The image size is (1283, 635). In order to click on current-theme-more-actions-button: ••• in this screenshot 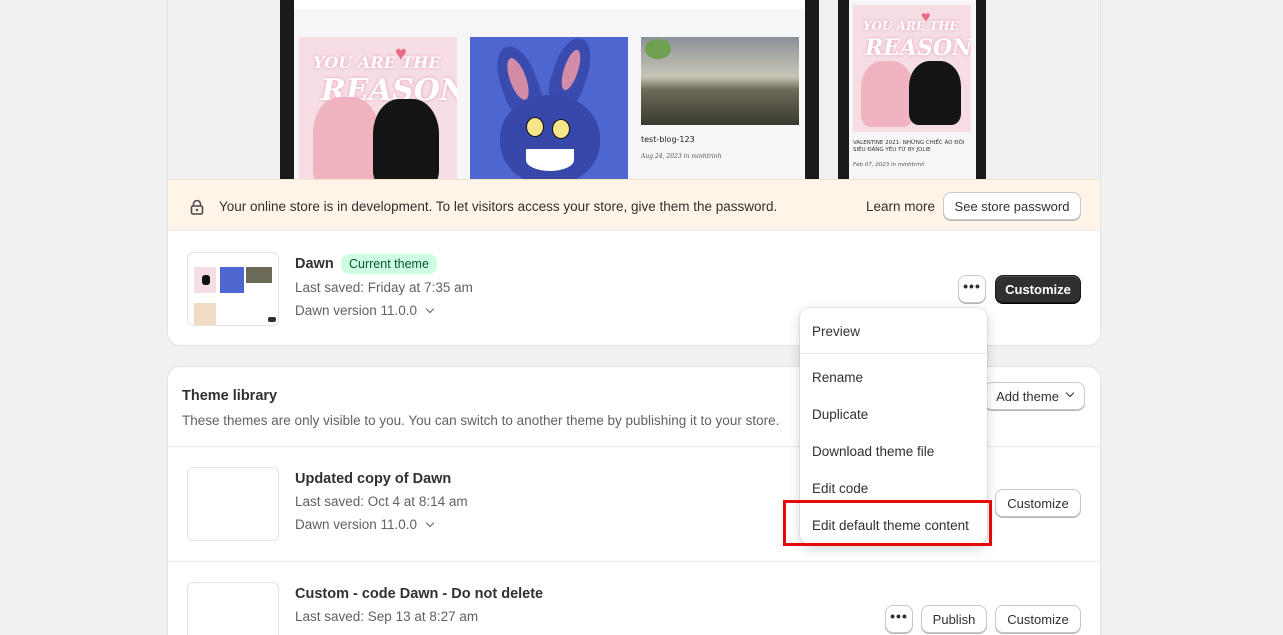, I will do `click(972, 289)`.